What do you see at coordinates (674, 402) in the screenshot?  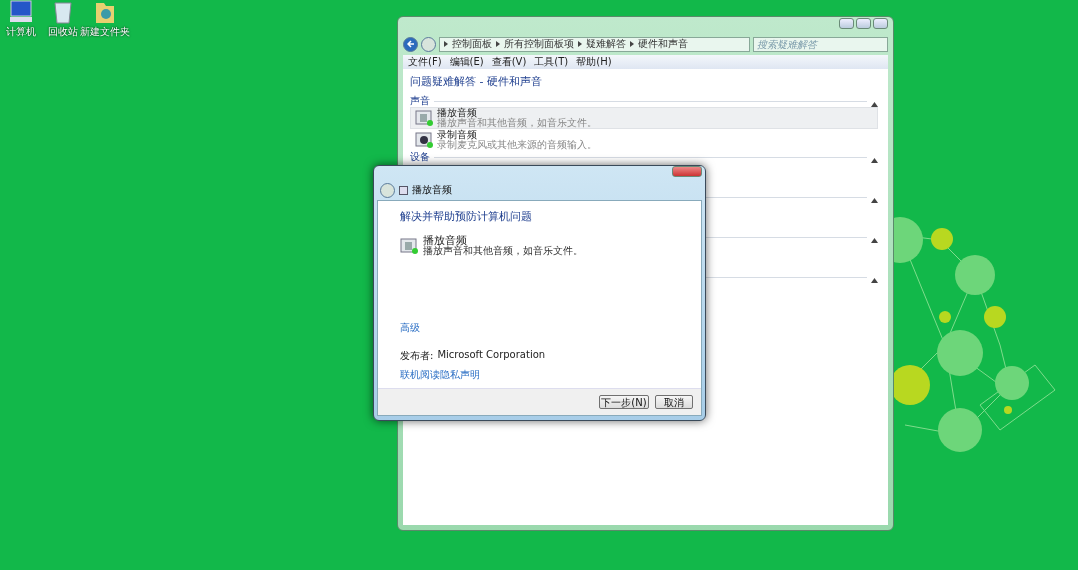 I see `cancel-button: 取消` at bounding box center [674, 402].